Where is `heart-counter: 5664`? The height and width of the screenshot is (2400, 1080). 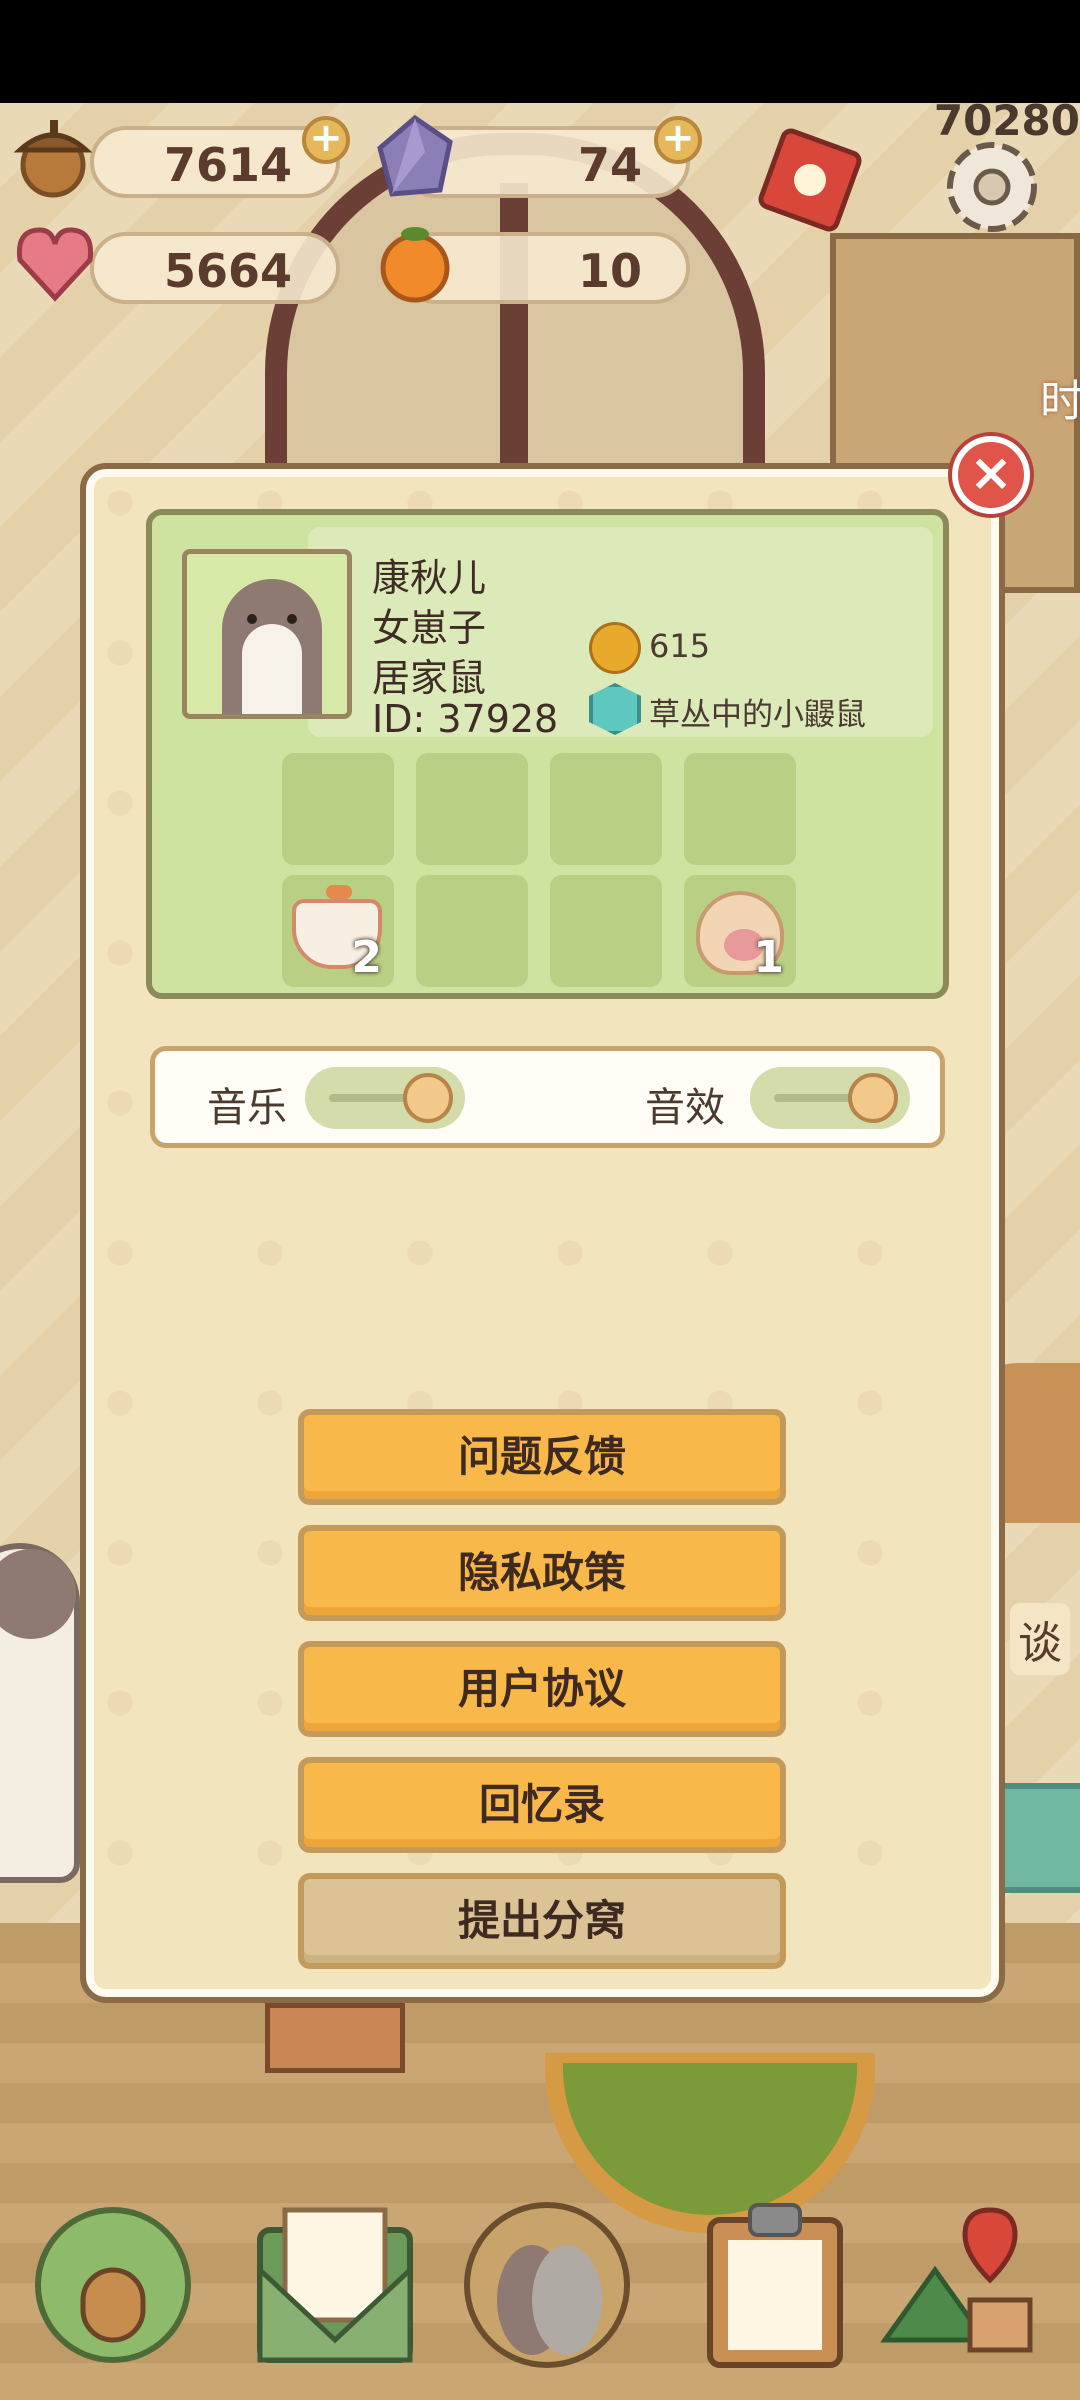
heart-counter: 5664 is located at coordinates (215, 268).